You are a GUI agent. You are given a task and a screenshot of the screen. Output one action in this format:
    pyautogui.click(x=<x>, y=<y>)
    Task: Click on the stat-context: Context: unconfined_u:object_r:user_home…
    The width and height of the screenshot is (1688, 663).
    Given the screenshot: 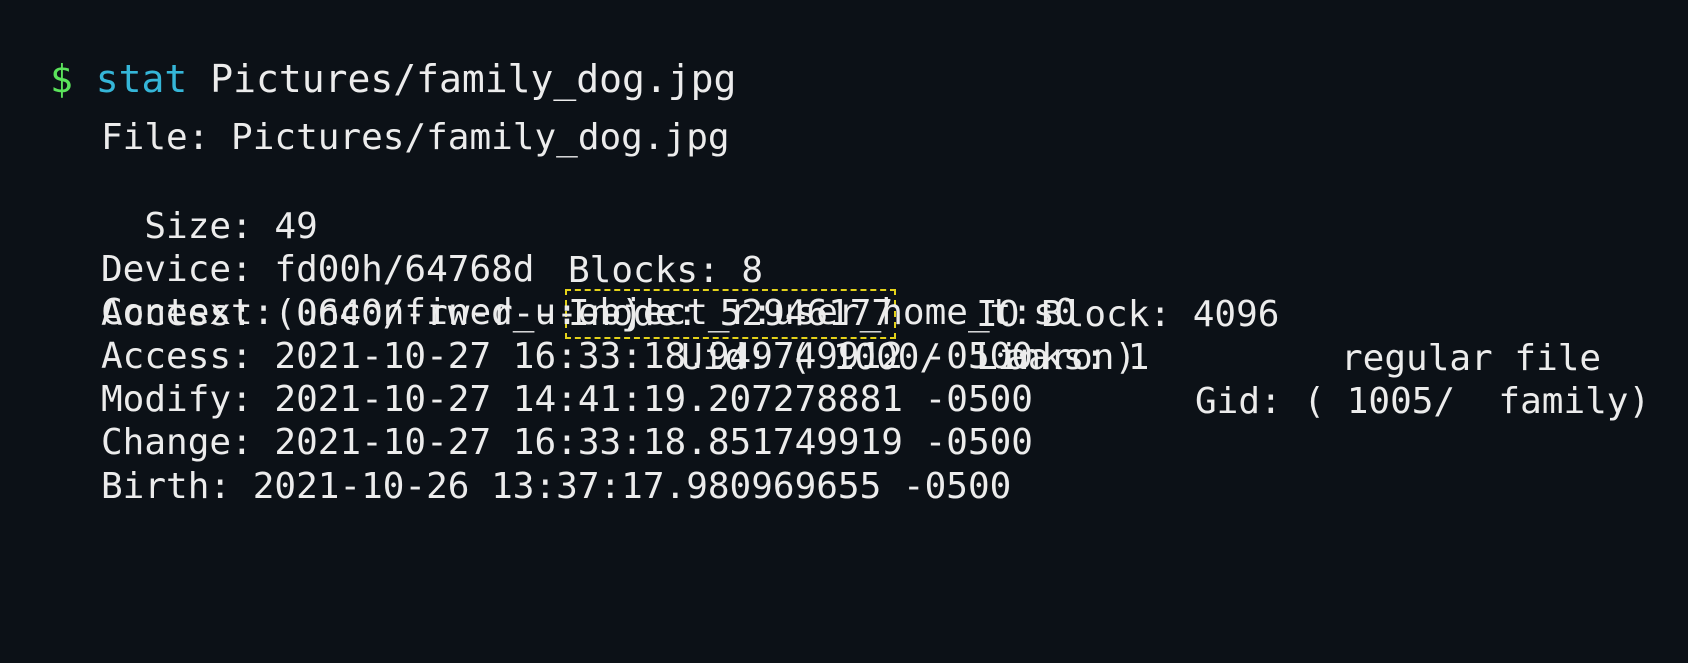 What is the action you would take?
    pyautogui.click(x=589, y=312)
    